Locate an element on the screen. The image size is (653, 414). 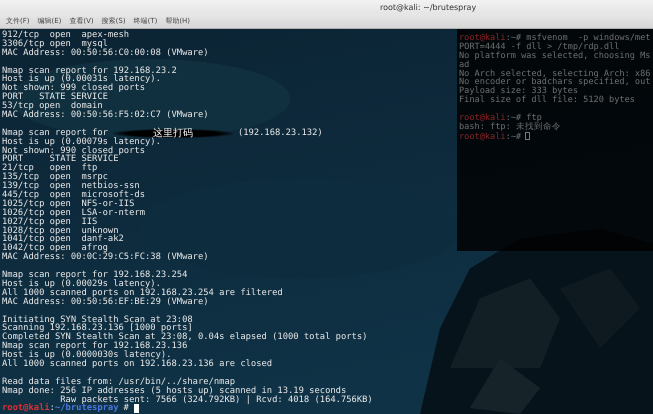
output-line: Host is up (0.0000030s latency). is located at coordinates (87, 355).